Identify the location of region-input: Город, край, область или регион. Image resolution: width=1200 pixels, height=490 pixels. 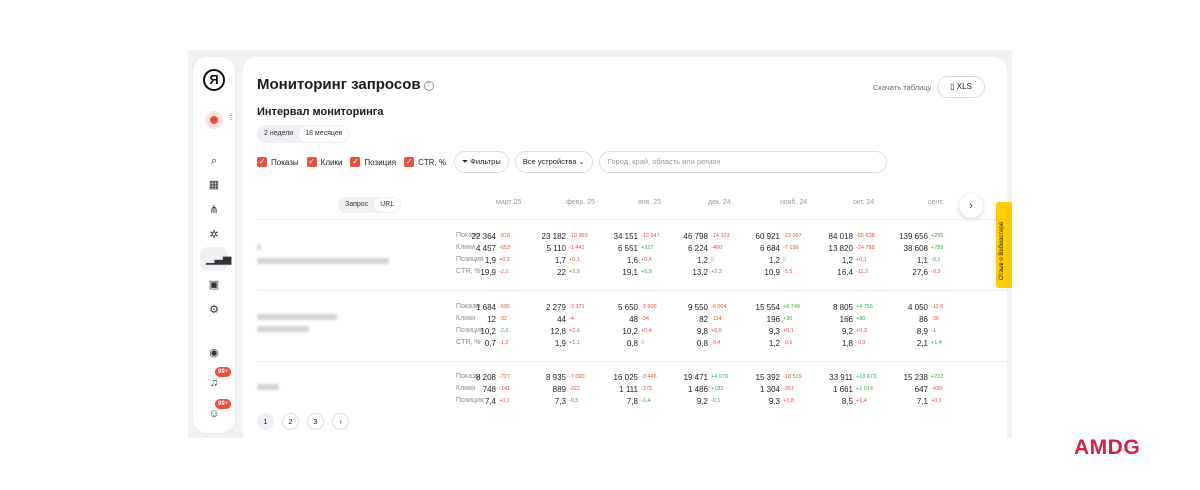
(742, 162).